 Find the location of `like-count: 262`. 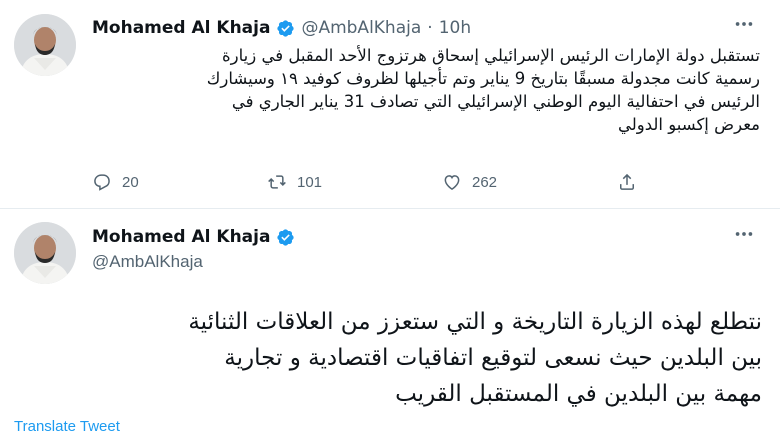

like-count: 262 is located at coordinates (485, 182).